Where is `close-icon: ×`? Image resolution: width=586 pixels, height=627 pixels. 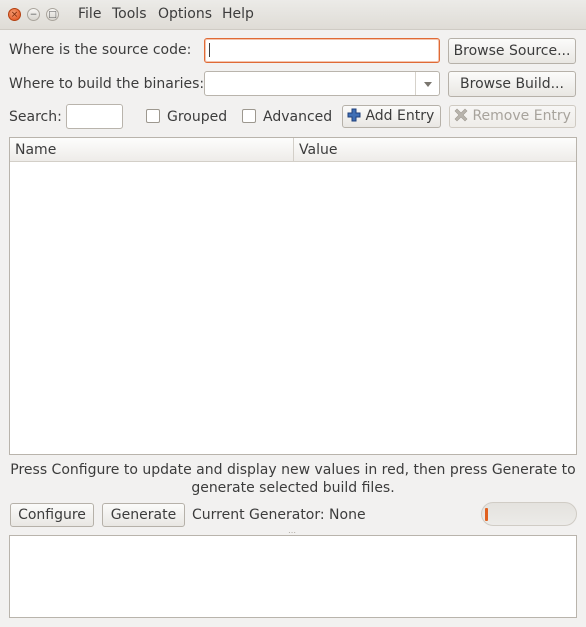 close-icon: × is located at coordinates (14, 15).